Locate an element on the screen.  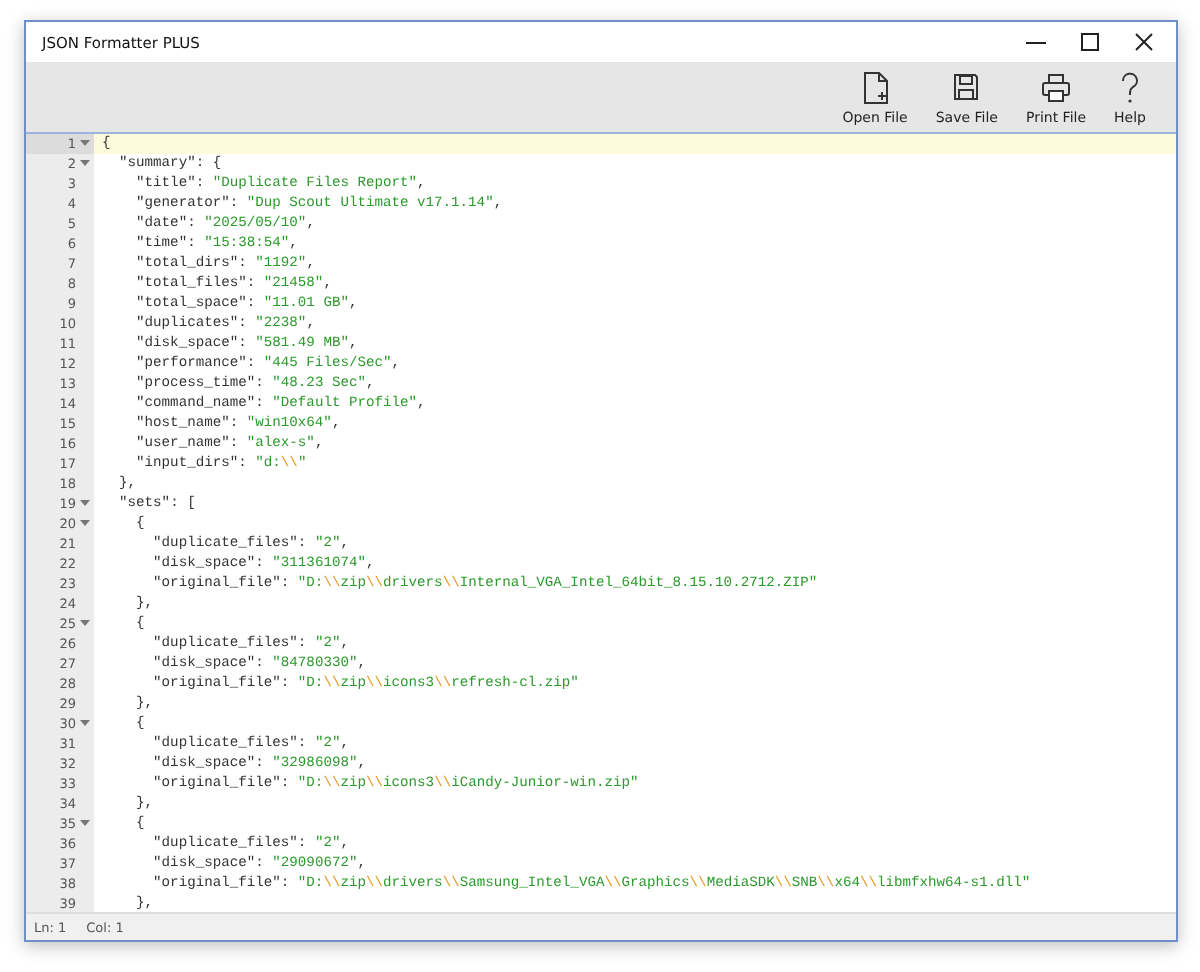
document-icon is located at coordinates (875, 88).